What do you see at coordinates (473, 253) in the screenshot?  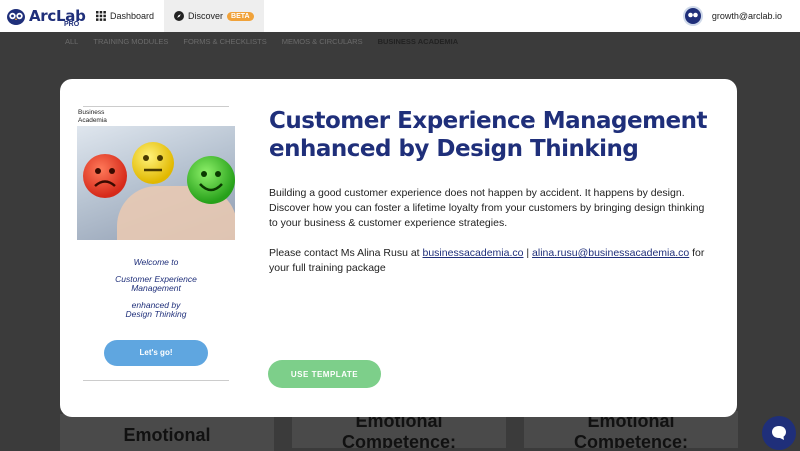 I see `website-link: businessacademia.co` at bounding box center [473, 253].